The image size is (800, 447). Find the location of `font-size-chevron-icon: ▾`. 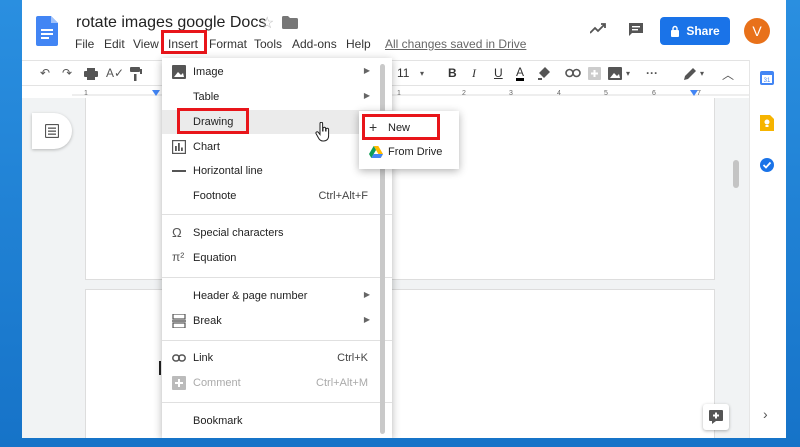

font-size-chevron-icon: ▾ is located at coordinates (422, 73).